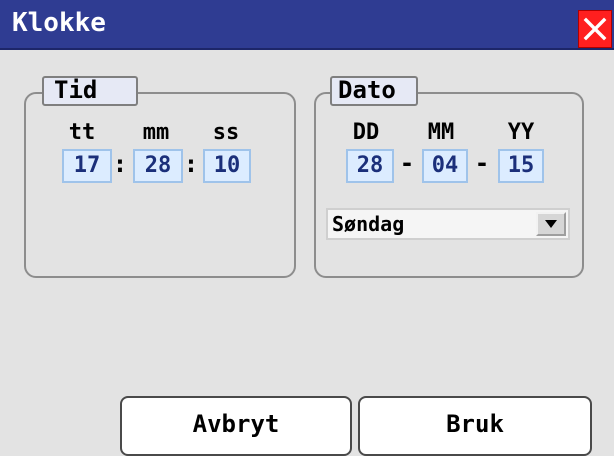 The image size is (614, 456). What do you see at coordinates (59, 23) in the screenshot?
I see `window-title: Klokke` at bounding box center [59, 23].